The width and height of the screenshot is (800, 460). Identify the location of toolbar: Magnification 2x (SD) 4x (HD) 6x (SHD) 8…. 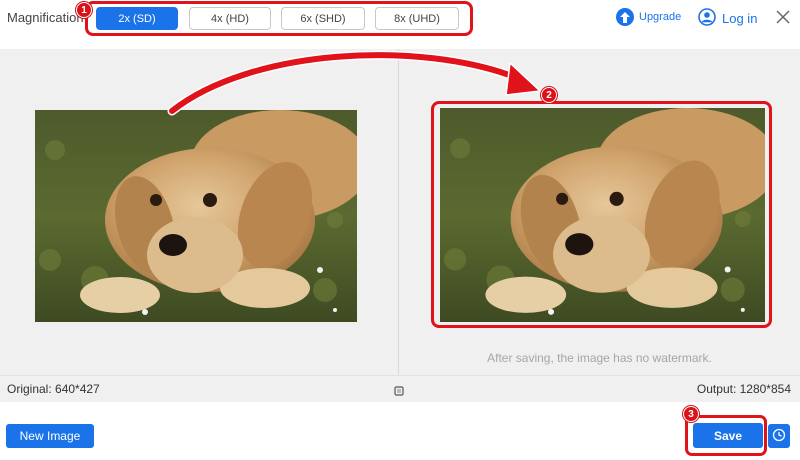
(400, 18).